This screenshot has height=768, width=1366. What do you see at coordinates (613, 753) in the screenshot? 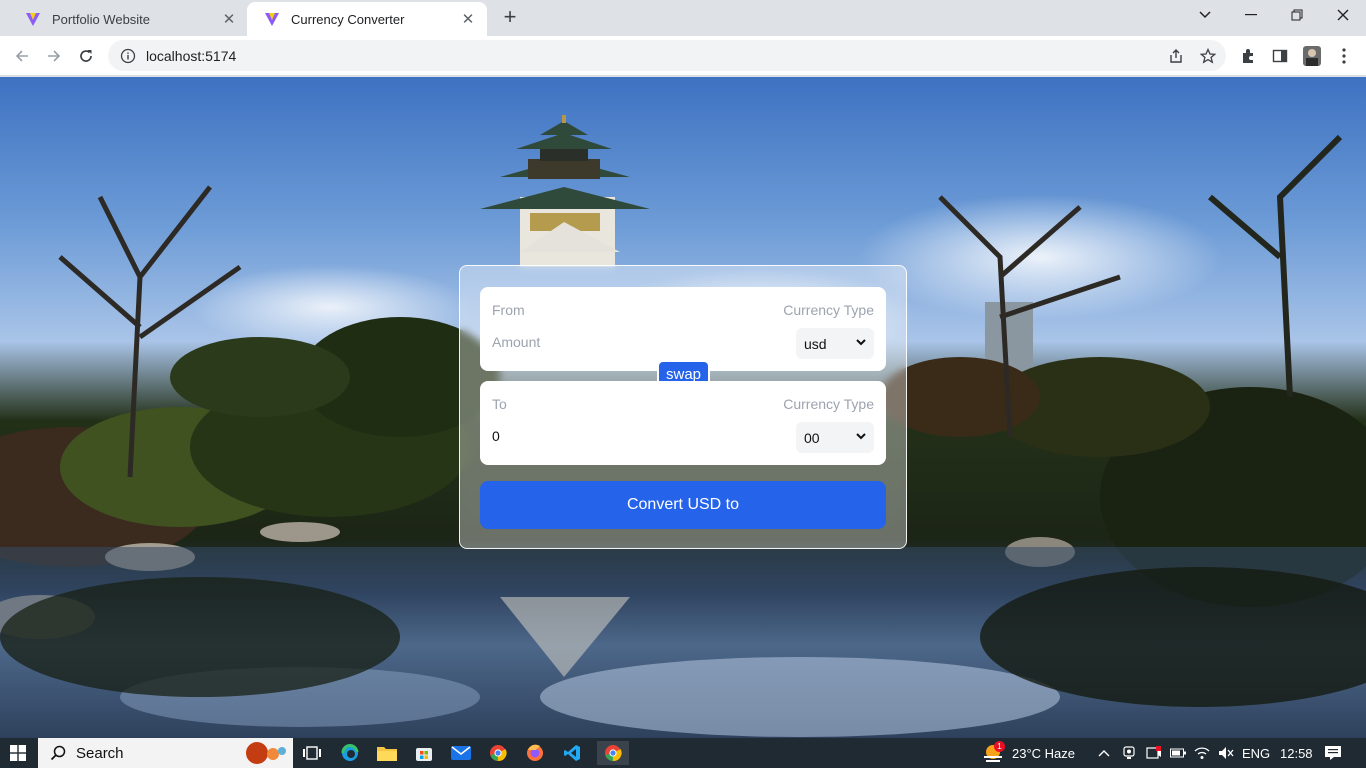
I see `chrome-active-icon` at bounding box center [613, 753].